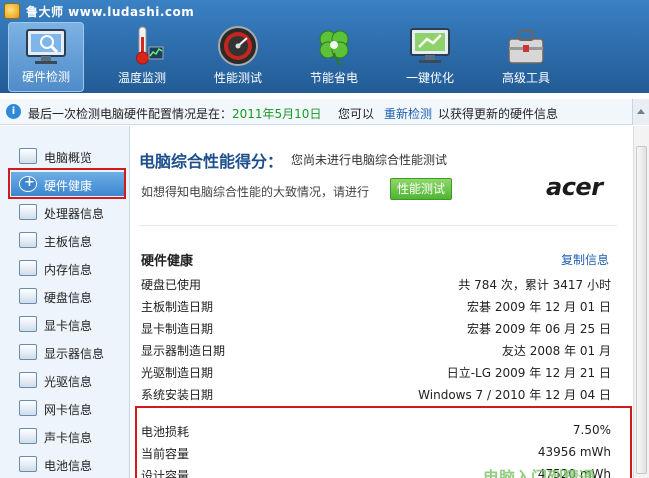 The image size is (649, 478). I want to click on row-key: 光驱制造日期, so click(177, 373).